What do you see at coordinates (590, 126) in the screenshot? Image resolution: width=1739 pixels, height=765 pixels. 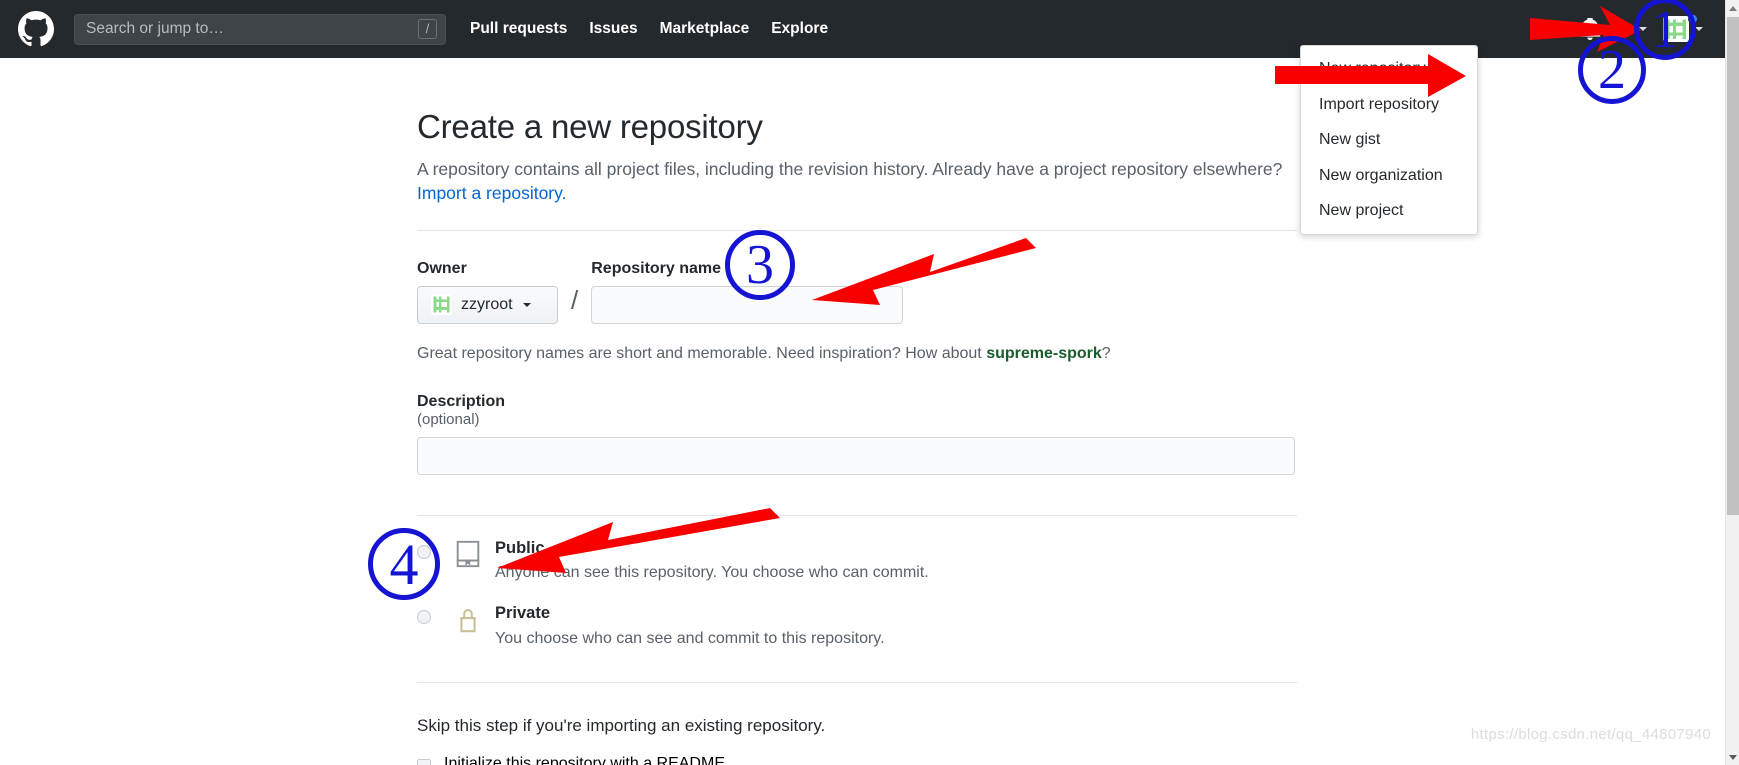 I see `page-title: Create a new repository` at bounding box center [590, 126].